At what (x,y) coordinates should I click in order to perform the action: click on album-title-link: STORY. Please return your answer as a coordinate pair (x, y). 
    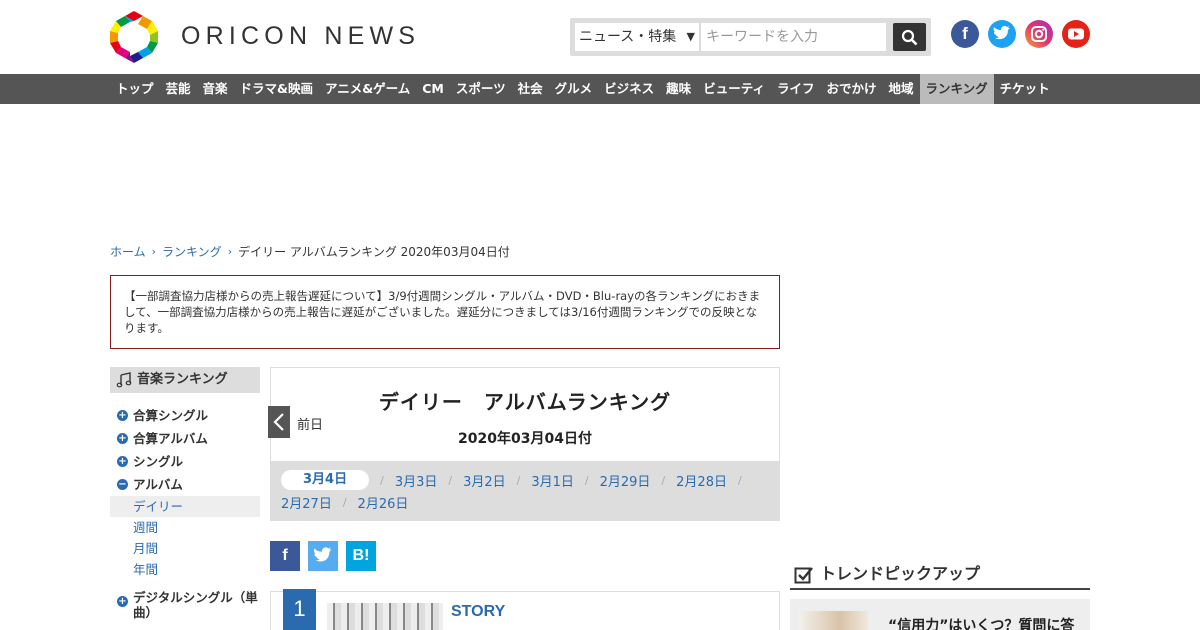
    Looking at the image, I should click on (478, 612).